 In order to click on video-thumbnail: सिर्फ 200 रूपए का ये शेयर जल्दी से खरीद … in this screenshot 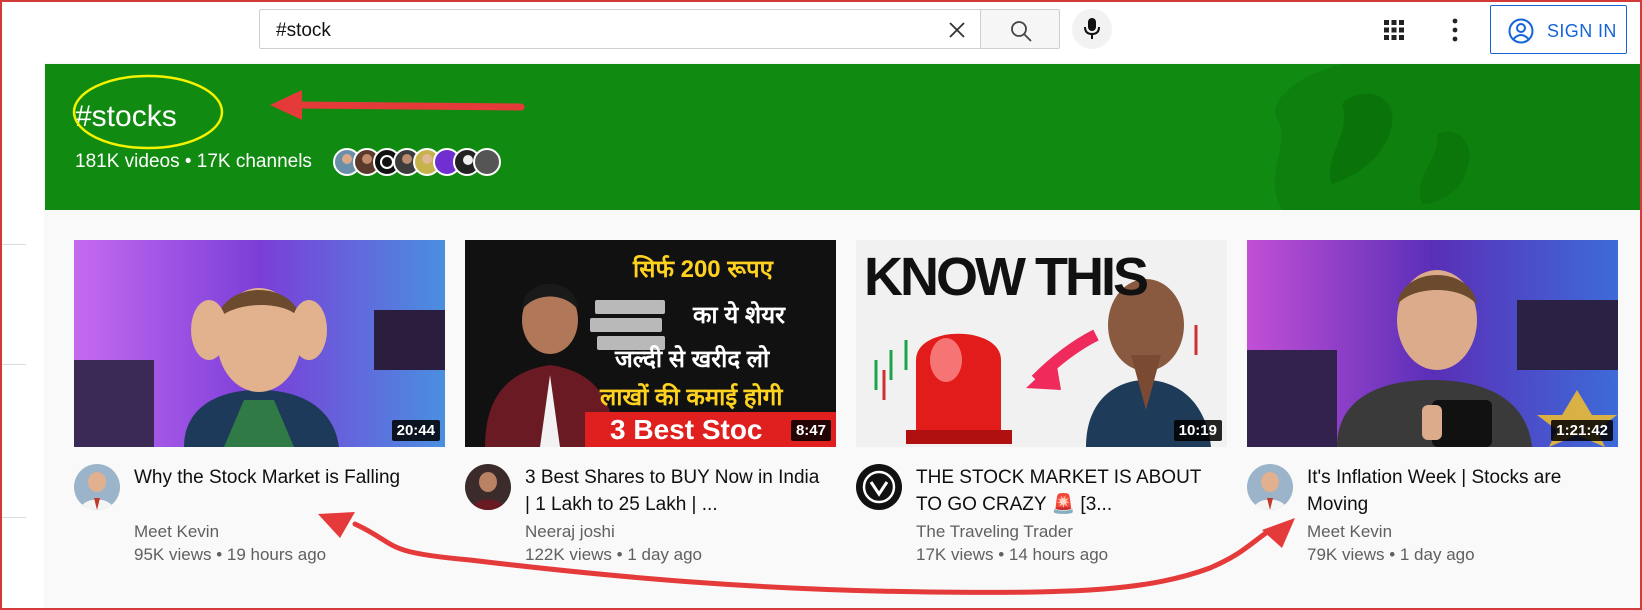, I will do `click(650, 343)`.